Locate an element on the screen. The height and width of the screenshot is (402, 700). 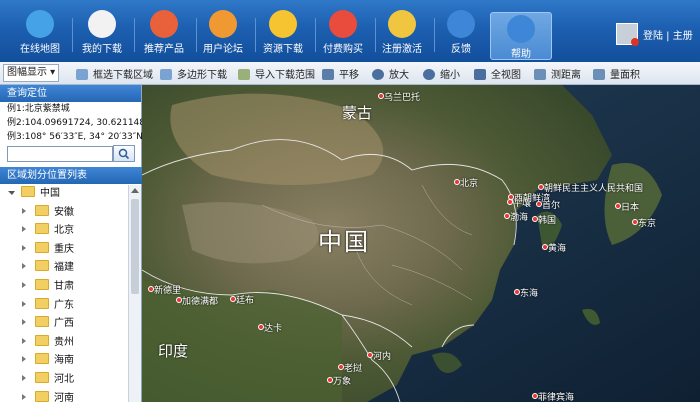
map-label: 蒙古 is located at coordinates (357, 113).